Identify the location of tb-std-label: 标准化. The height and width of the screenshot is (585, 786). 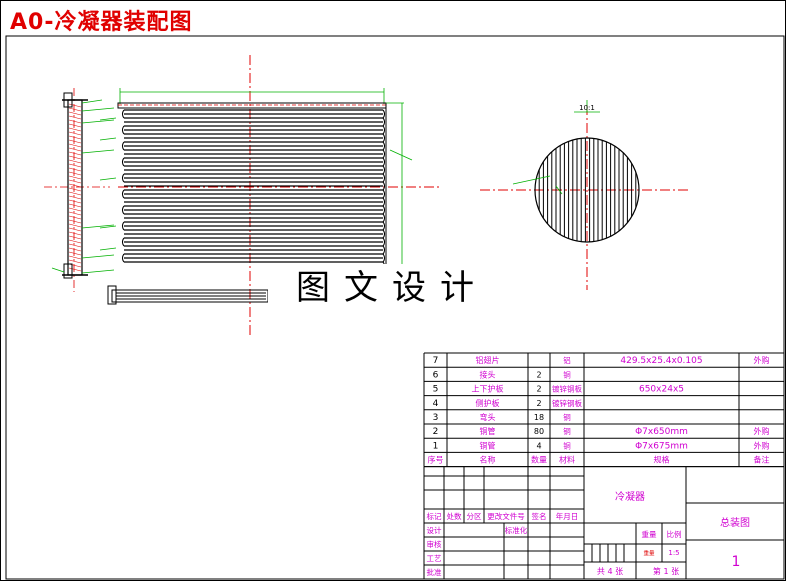
(516, 530).